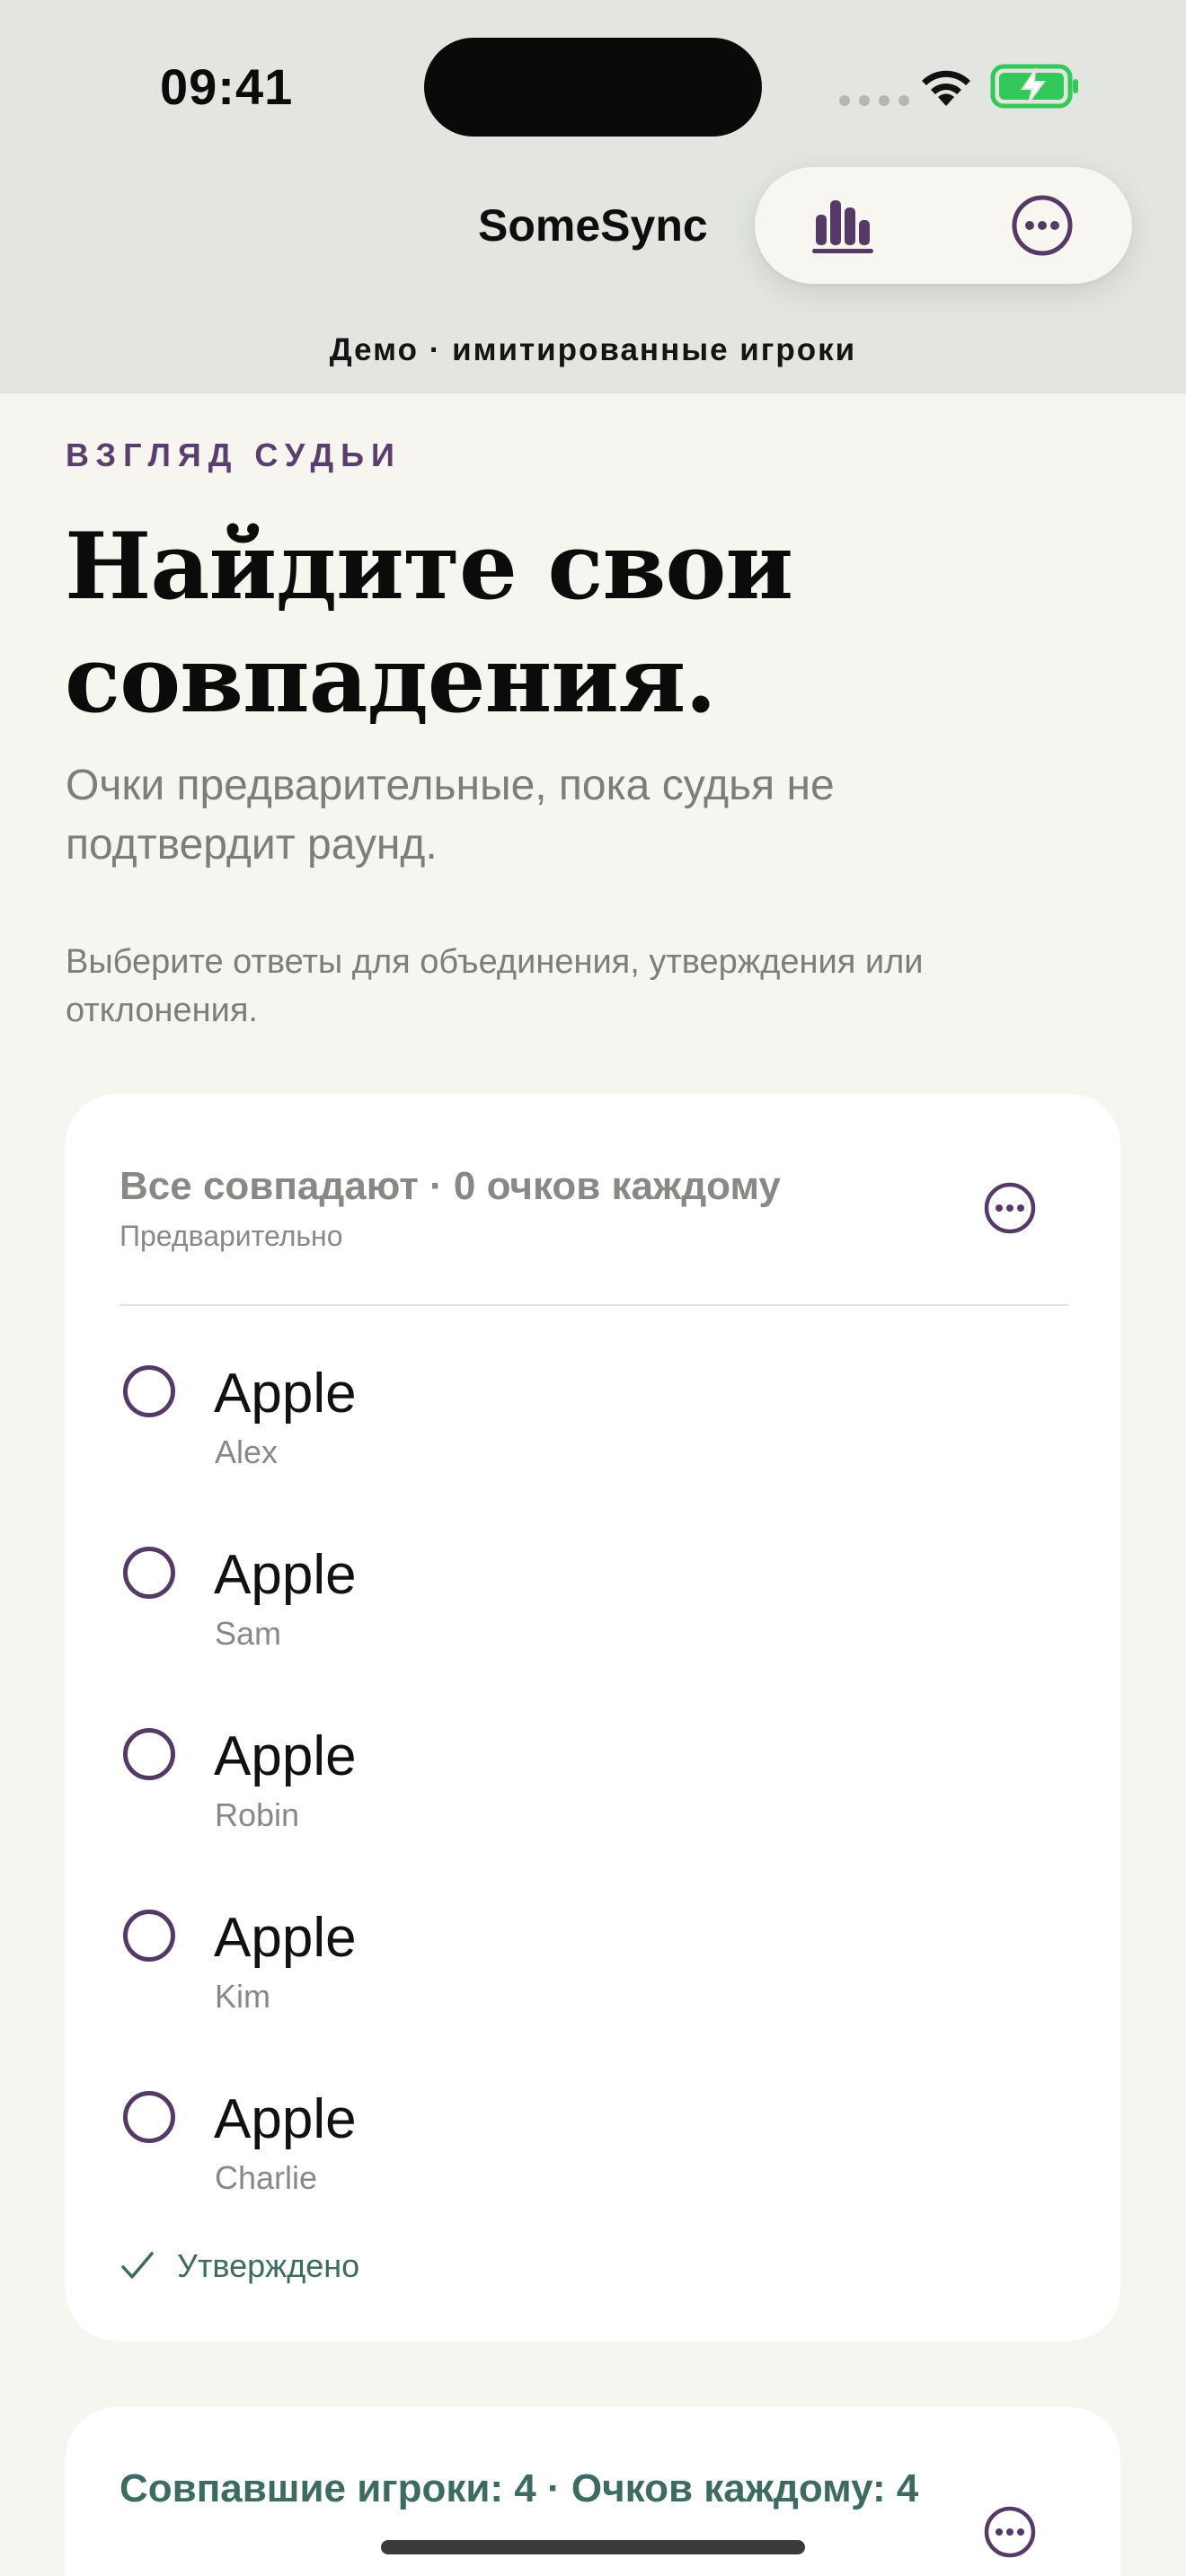 This screenshot has height=2576, width=1186. I want to click on bar-chart-icon, so click(842, 226).